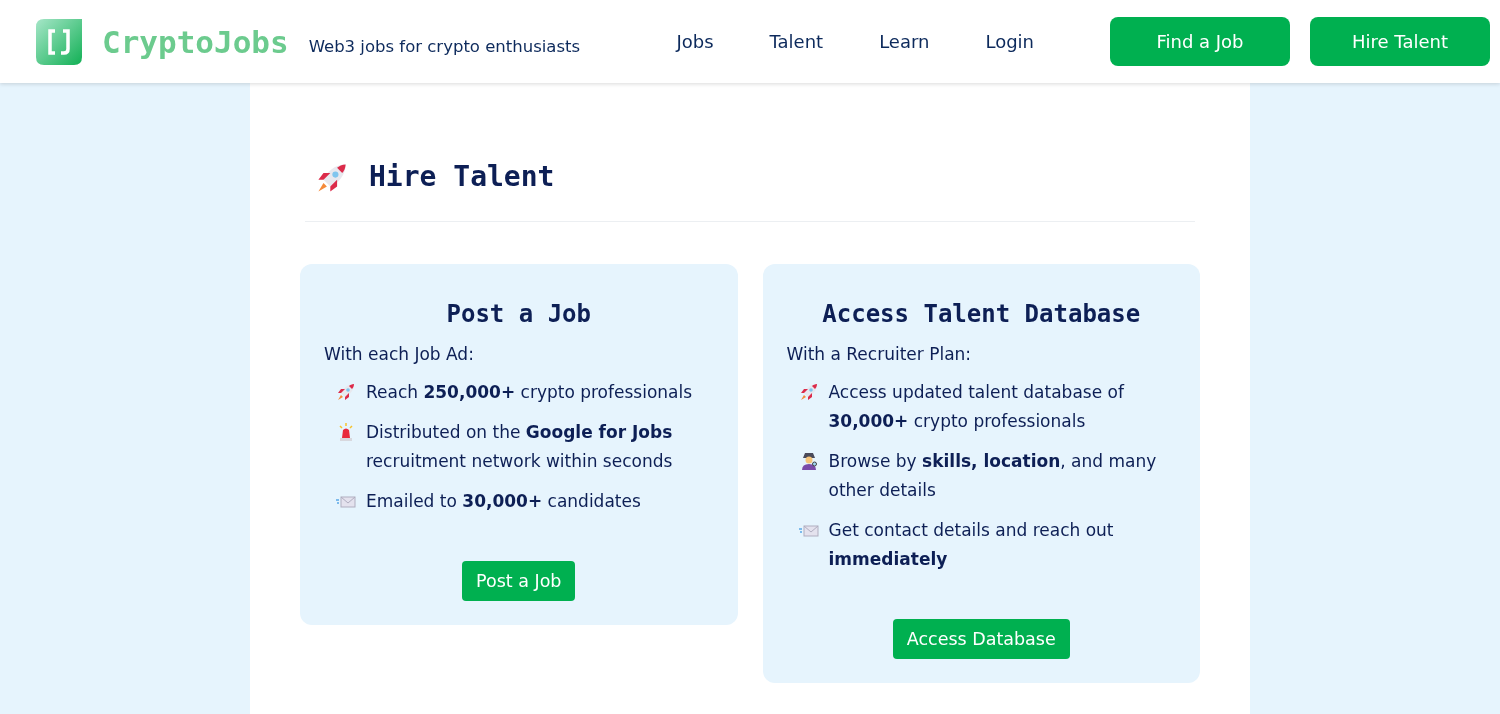 Image resolution: width=1500 pixels, height=714 pixels. Describe the element at coordinates (346, 432) in the screenshot. I see `siren-icon` at that location.